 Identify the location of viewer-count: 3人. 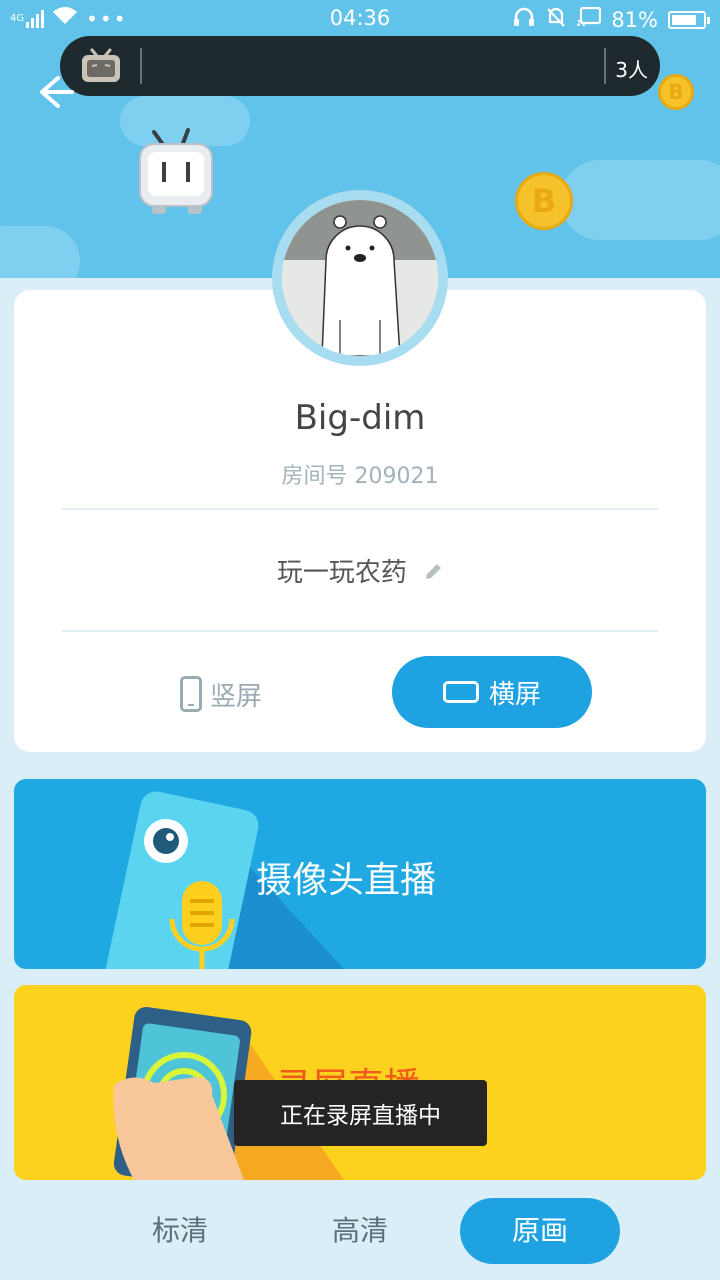
(631, 70).